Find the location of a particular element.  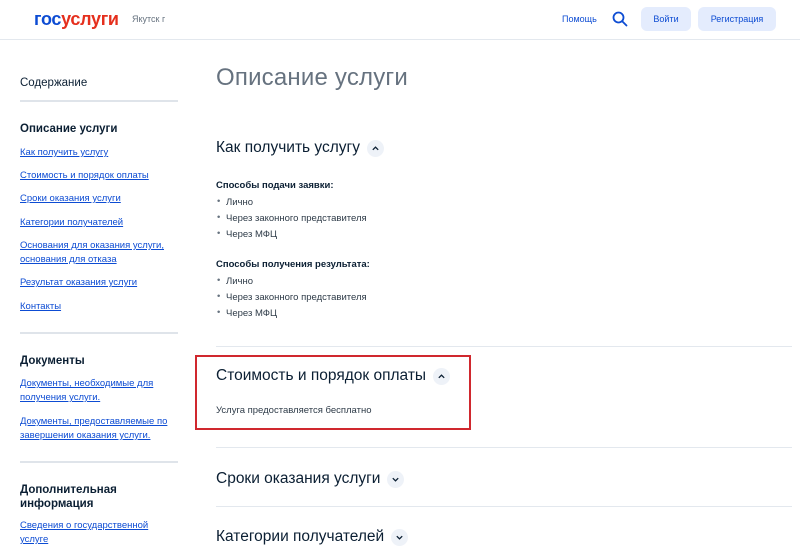

sidebar-link-service-info-cont: услуге is located at coordinates (100, 539).